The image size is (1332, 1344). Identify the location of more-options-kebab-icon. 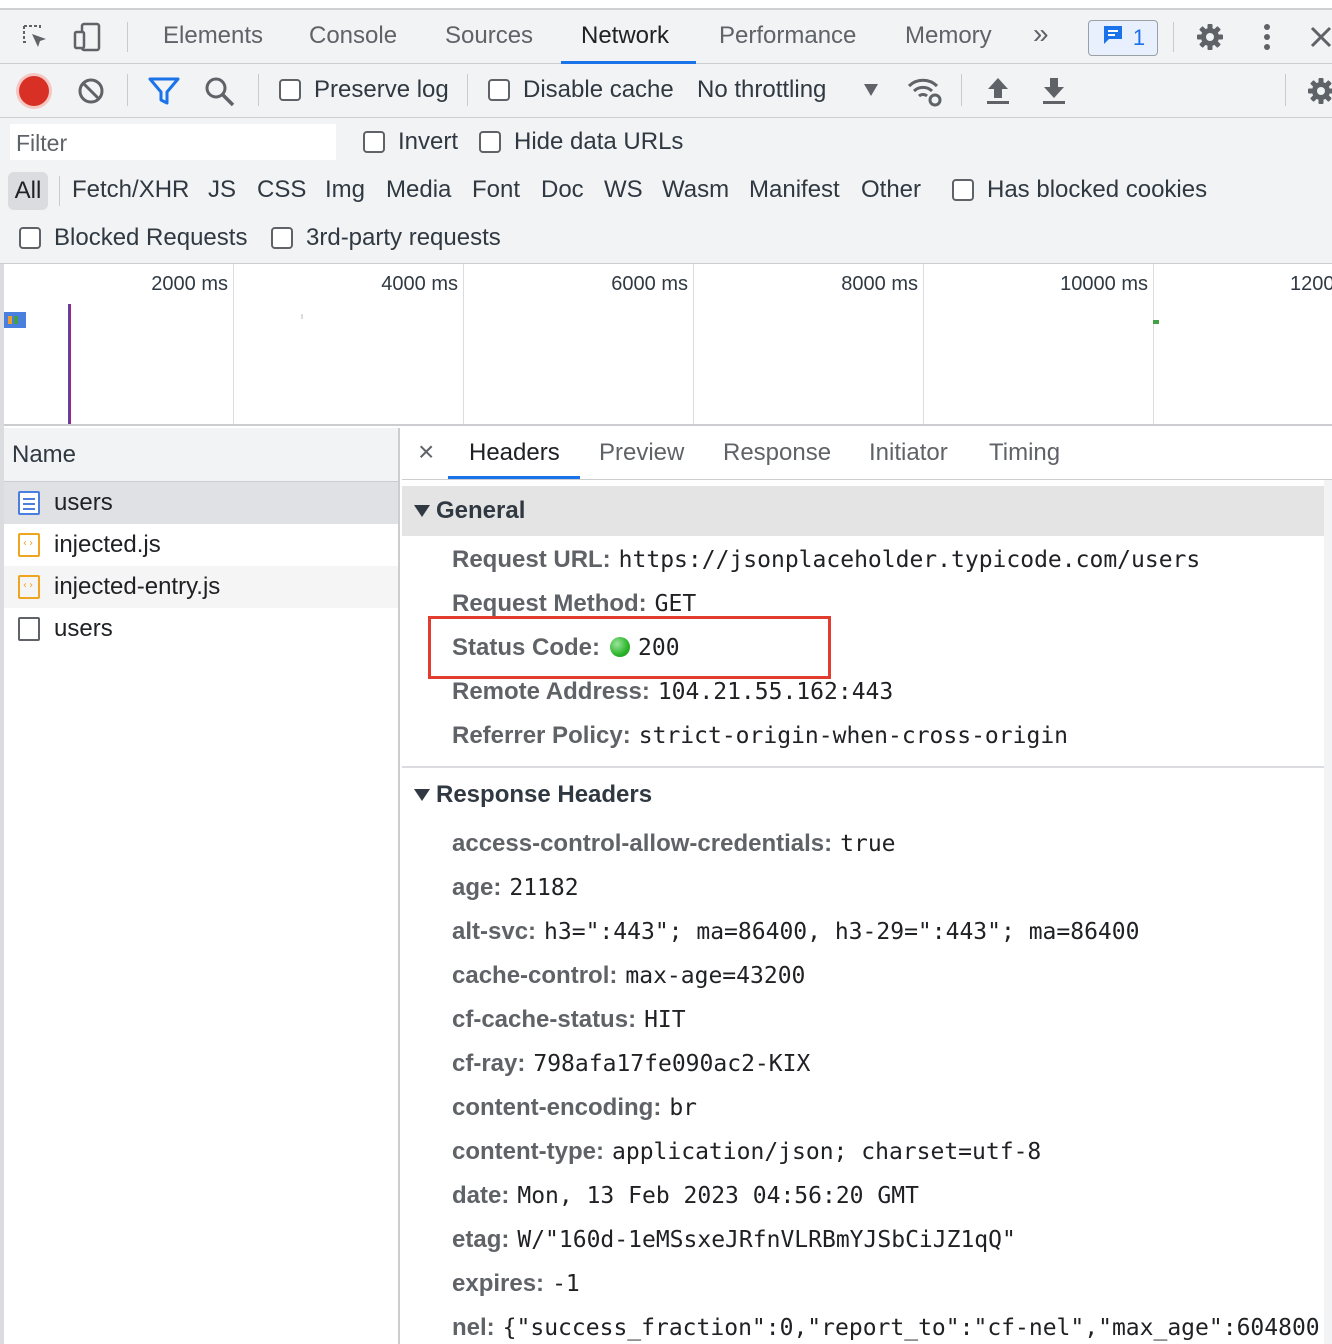
(1267, 37).